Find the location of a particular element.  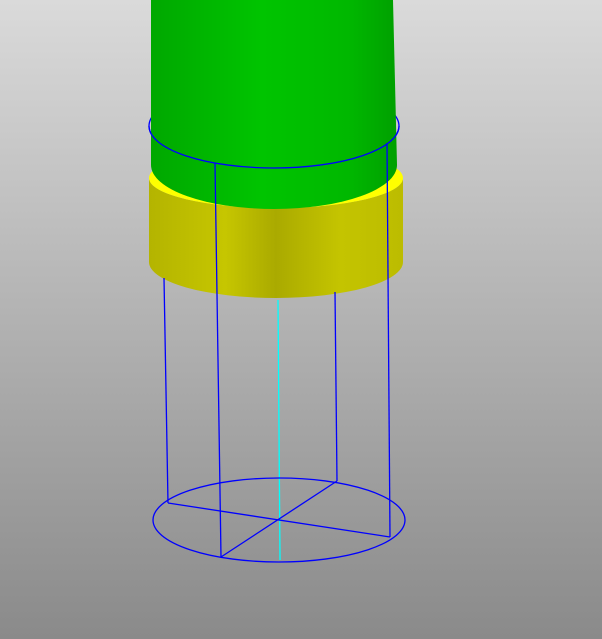

green-cylinder is located at coordinates (274, 104).